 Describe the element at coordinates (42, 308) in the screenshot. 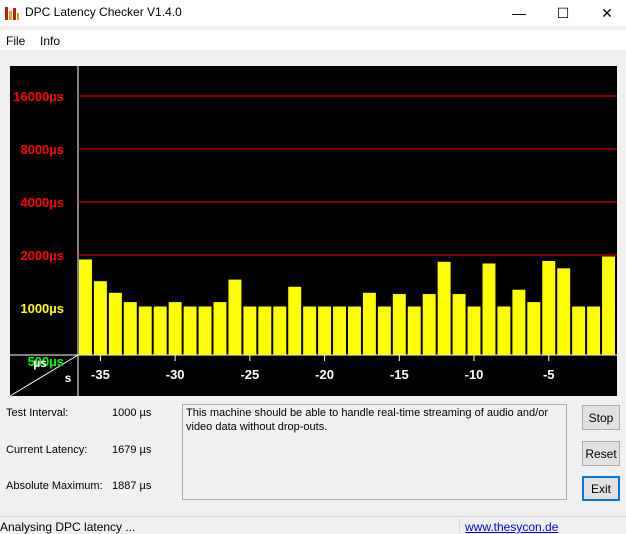

I see `y-tick-label: 1000µs` at that location.